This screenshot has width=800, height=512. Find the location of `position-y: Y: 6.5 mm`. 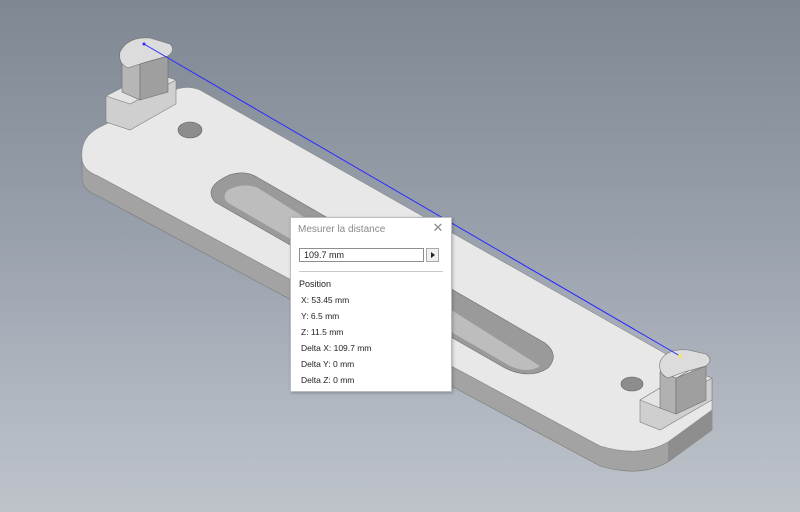

position-y: Y: 6.5 mm is located at coordinates (320, 316).